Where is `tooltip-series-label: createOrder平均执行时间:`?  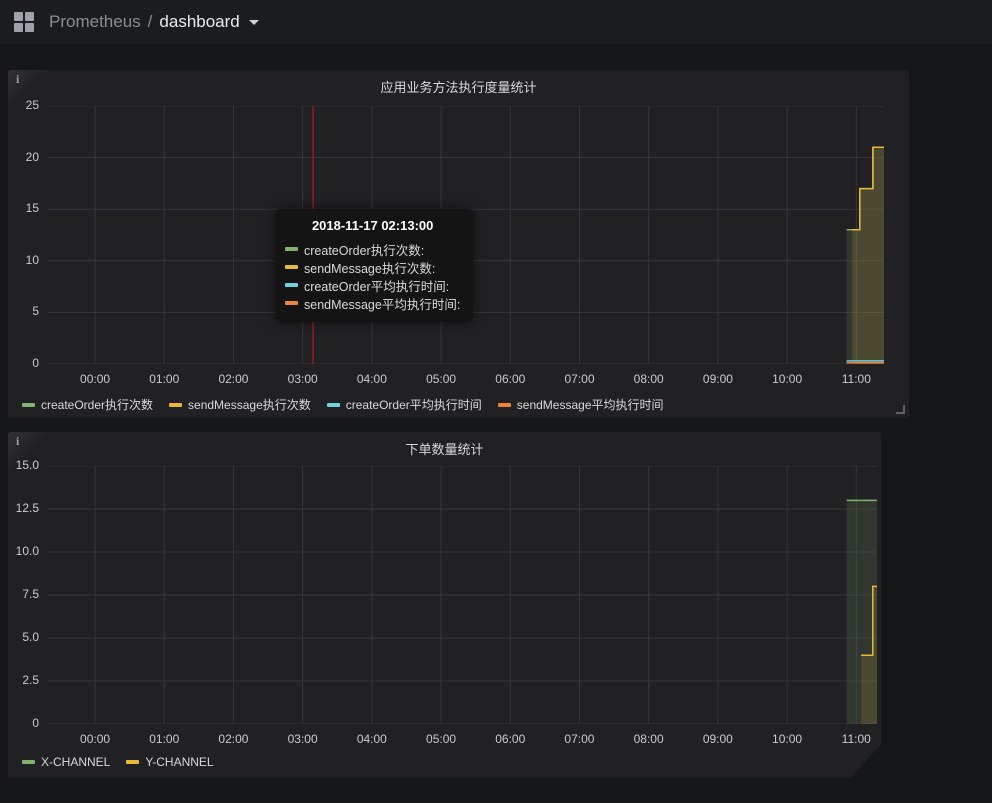 tooltip-series-label: createOrder平均执行时间: is located at coordinates (377, 286).